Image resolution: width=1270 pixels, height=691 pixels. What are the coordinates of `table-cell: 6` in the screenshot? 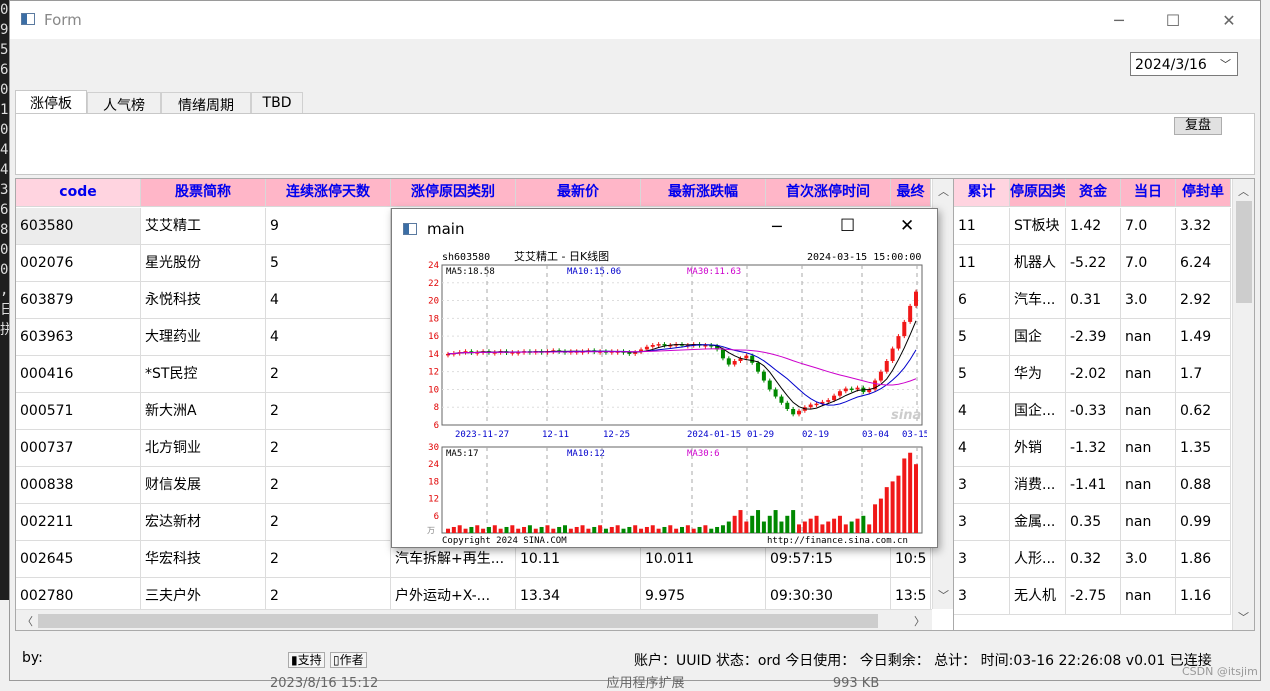 It's located at (982, 300).